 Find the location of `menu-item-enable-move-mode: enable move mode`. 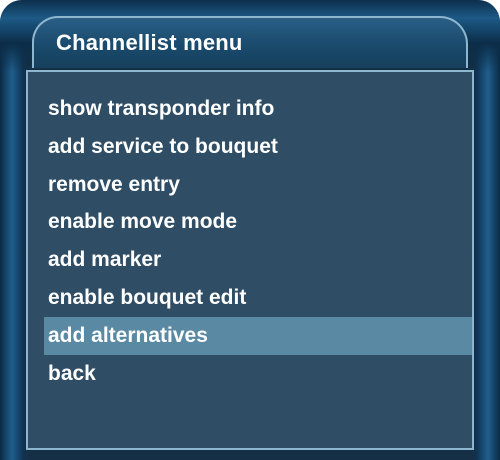

menu-item-enable-move-mode: enable move mode is located at coordinates (258, 222).